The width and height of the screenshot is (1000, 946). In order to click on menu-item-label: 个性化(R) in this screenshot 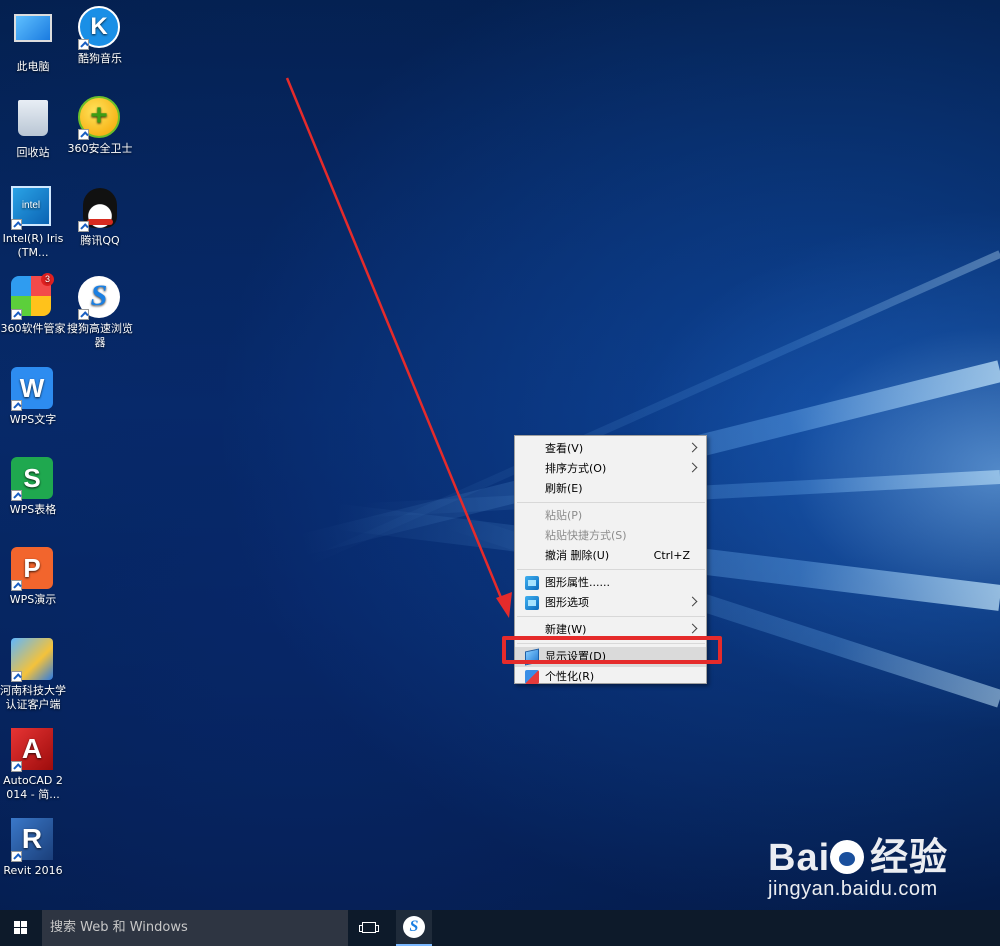, I will do `click(570, 676)`.